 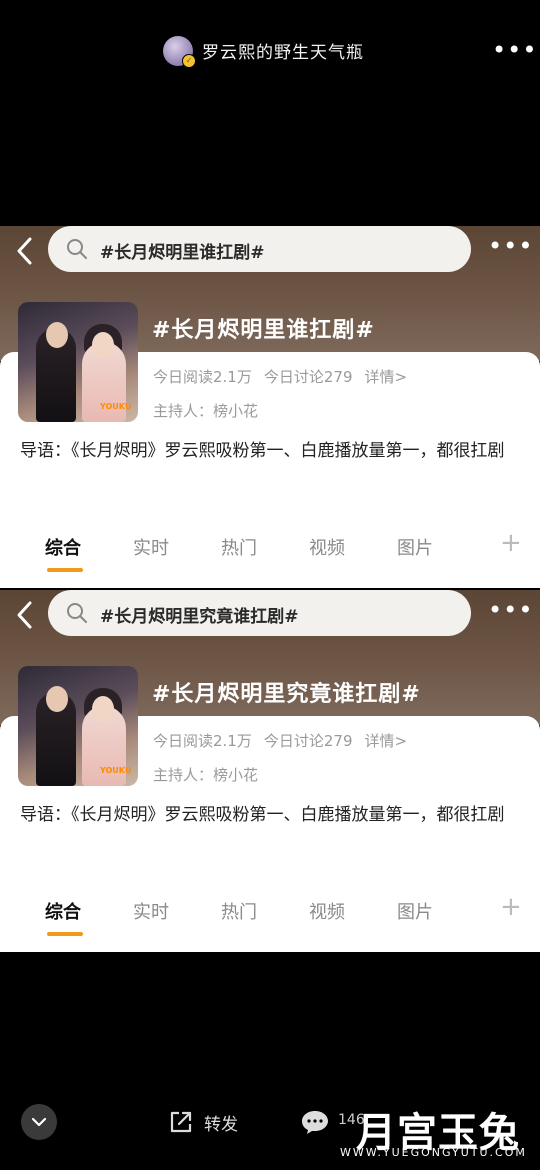 I want to click on topic-title: #长月烬明里究竟谁扛剧#, so click(x=286, y=694).